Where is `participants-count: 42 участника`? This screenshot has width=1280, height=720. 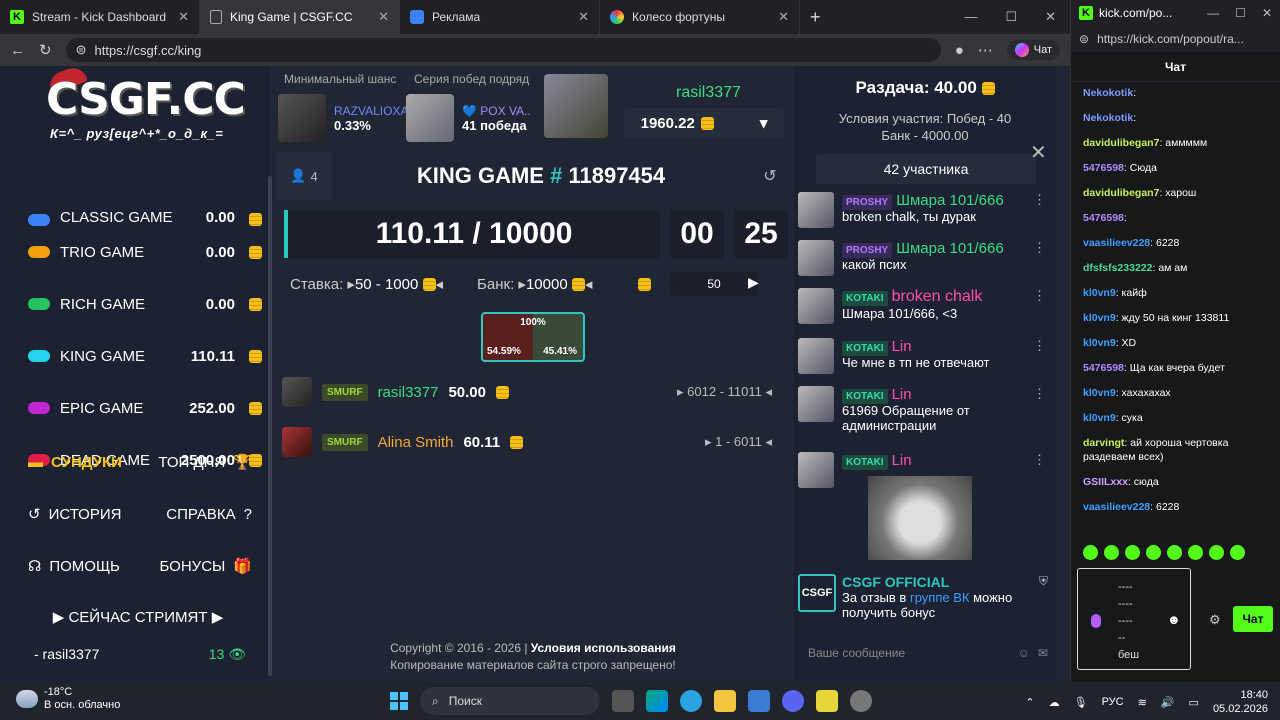 participants-count: 42 участника is located at coordinates (926, 169).